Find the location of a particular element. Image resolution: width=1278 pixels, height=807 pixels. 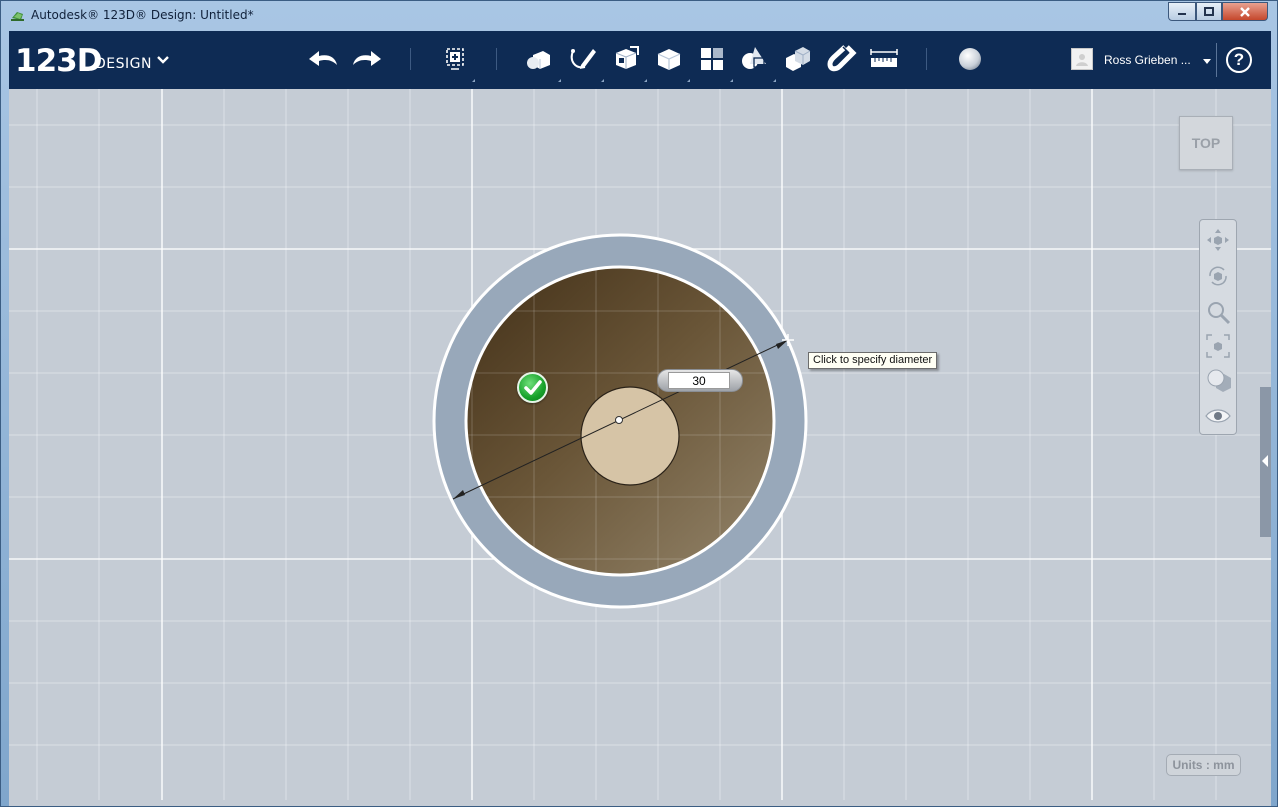

primitives-icon is located at coordinates (539, 59).